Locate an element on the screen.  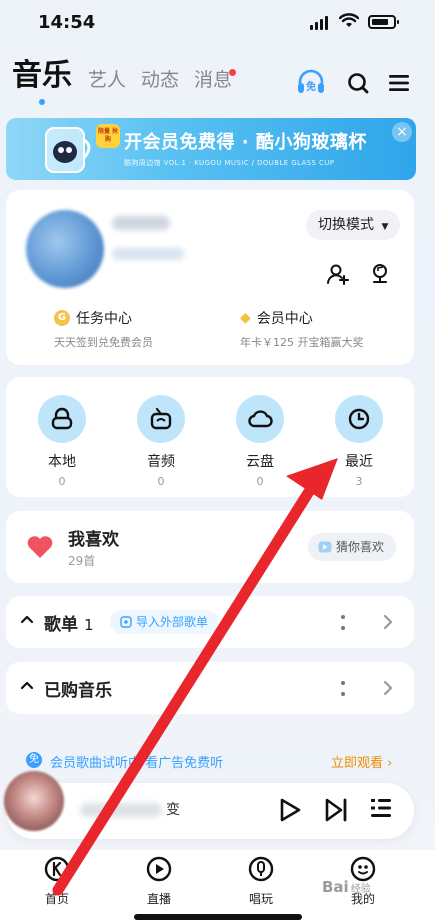
playlists-title-text: 歌单 is located at coordinates (61, 625).